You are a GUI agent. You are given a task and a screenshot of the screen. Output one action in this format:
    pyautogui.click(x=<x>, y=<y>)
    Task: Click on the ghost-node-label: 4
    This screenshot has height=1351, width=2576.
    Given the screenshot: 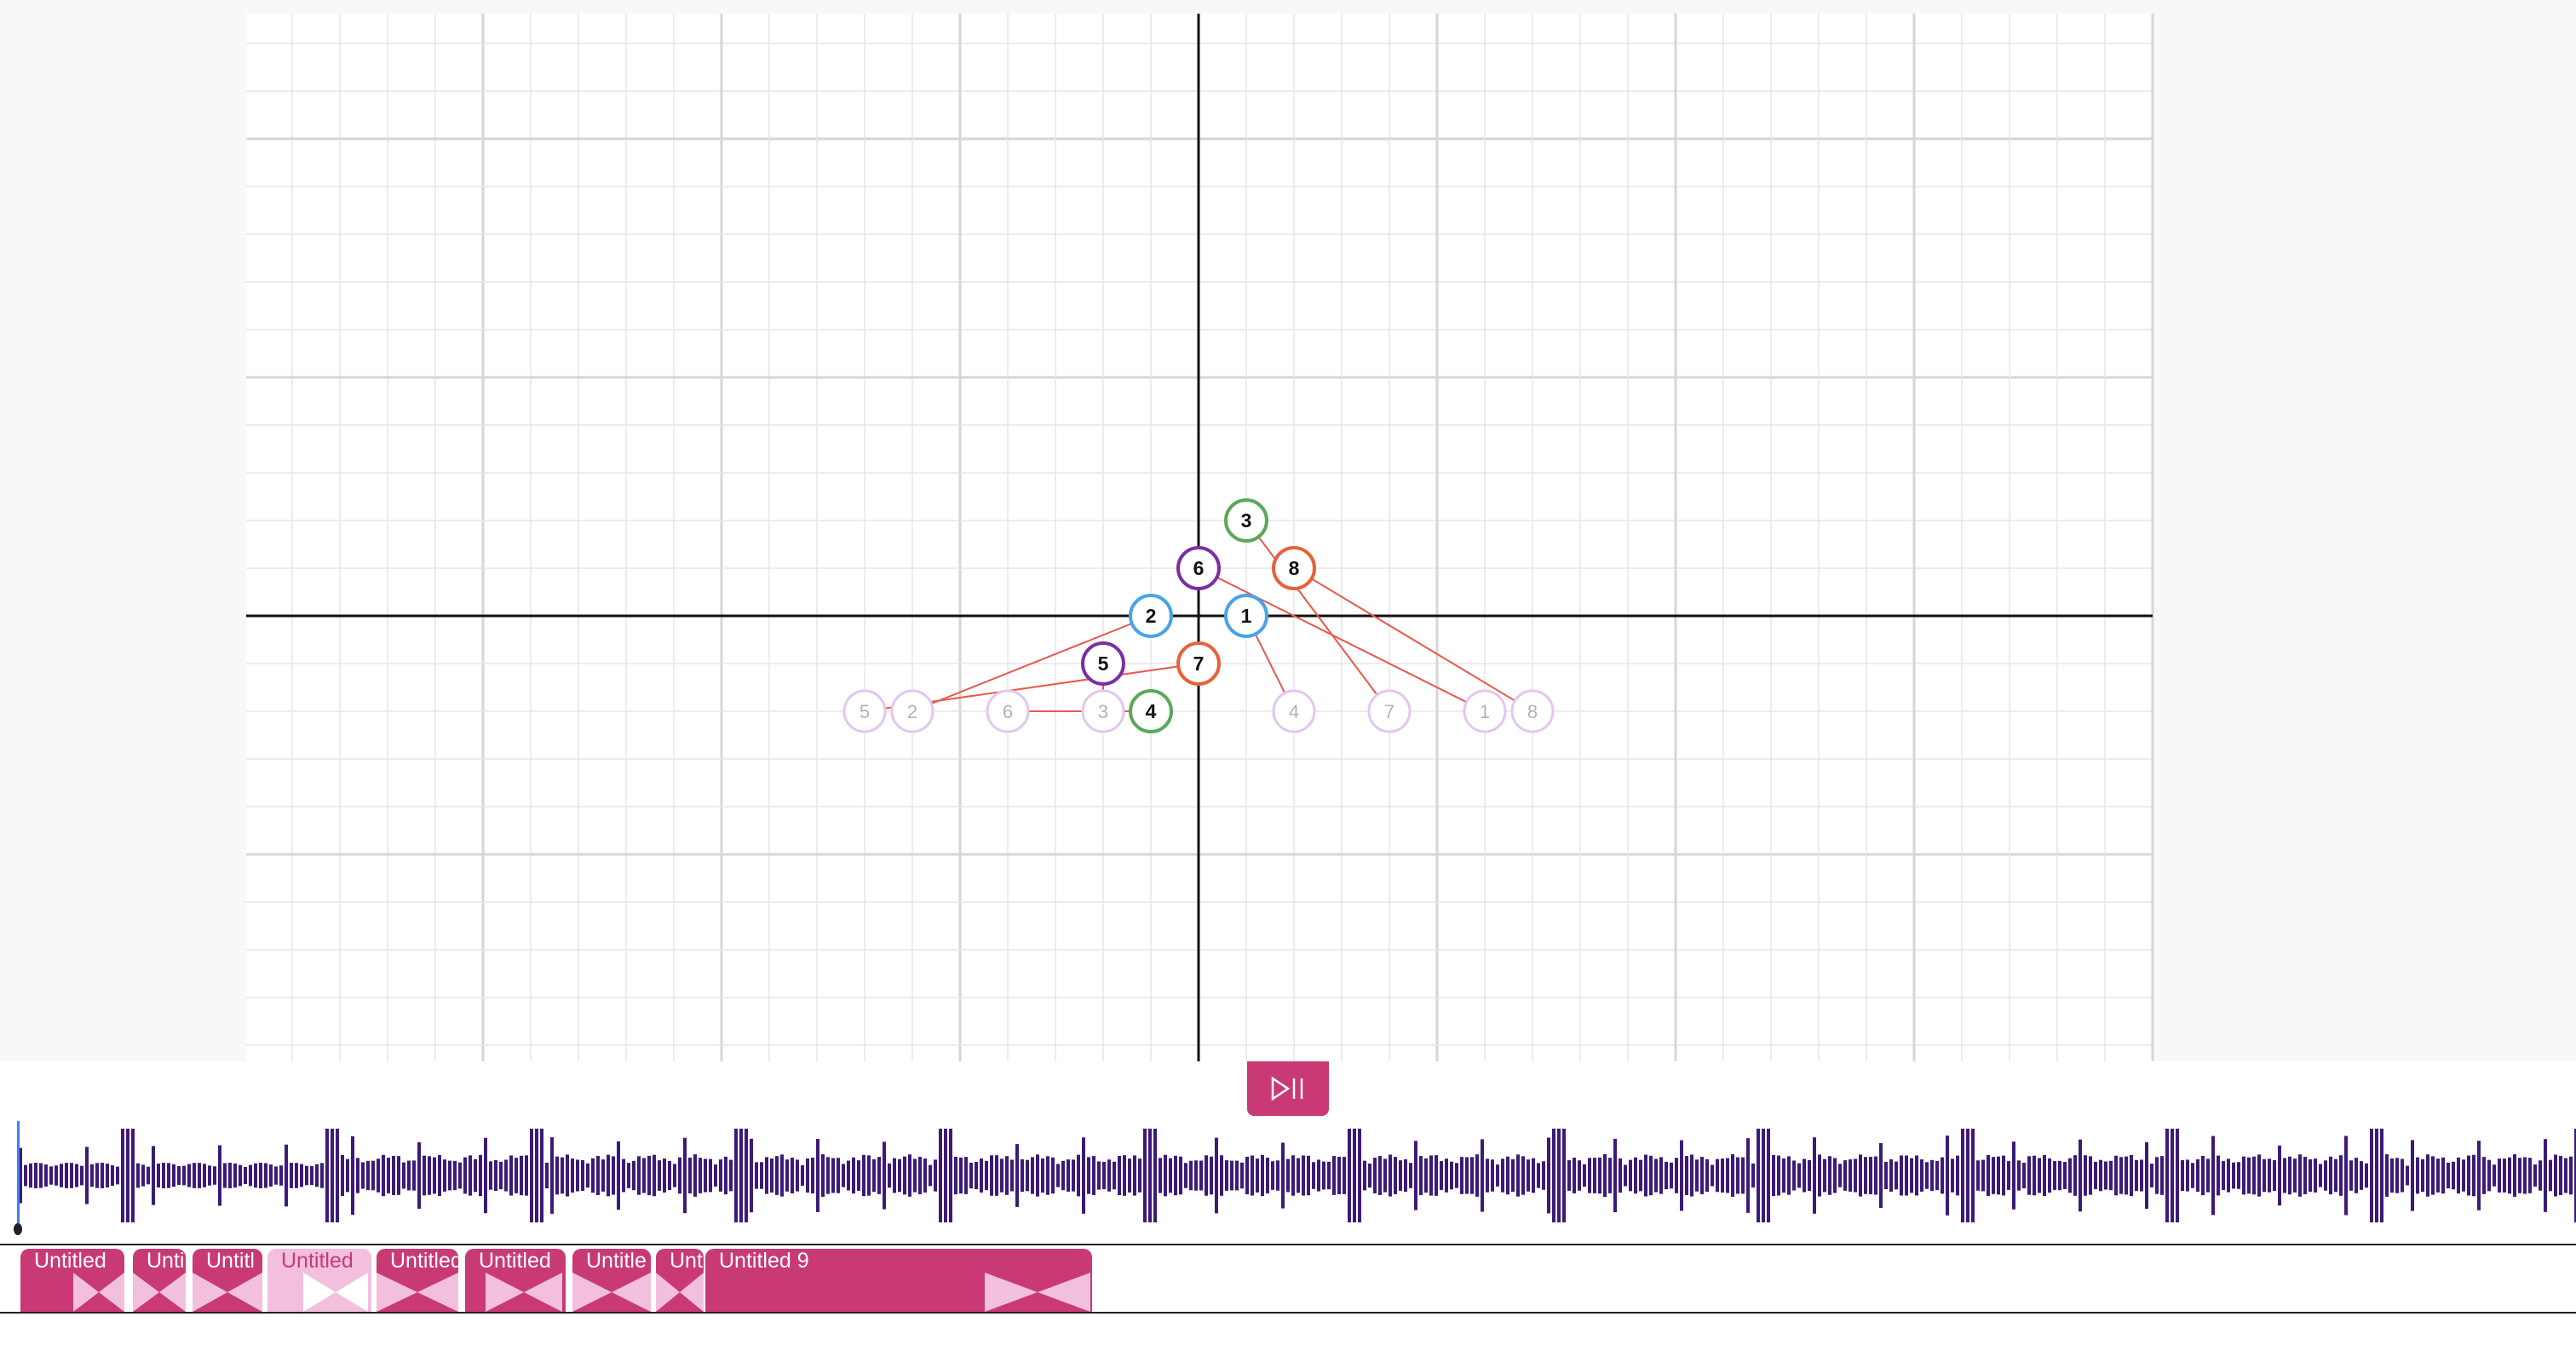 What is the action you would take?
    pyautogui.click(x=1294, y=711)
    